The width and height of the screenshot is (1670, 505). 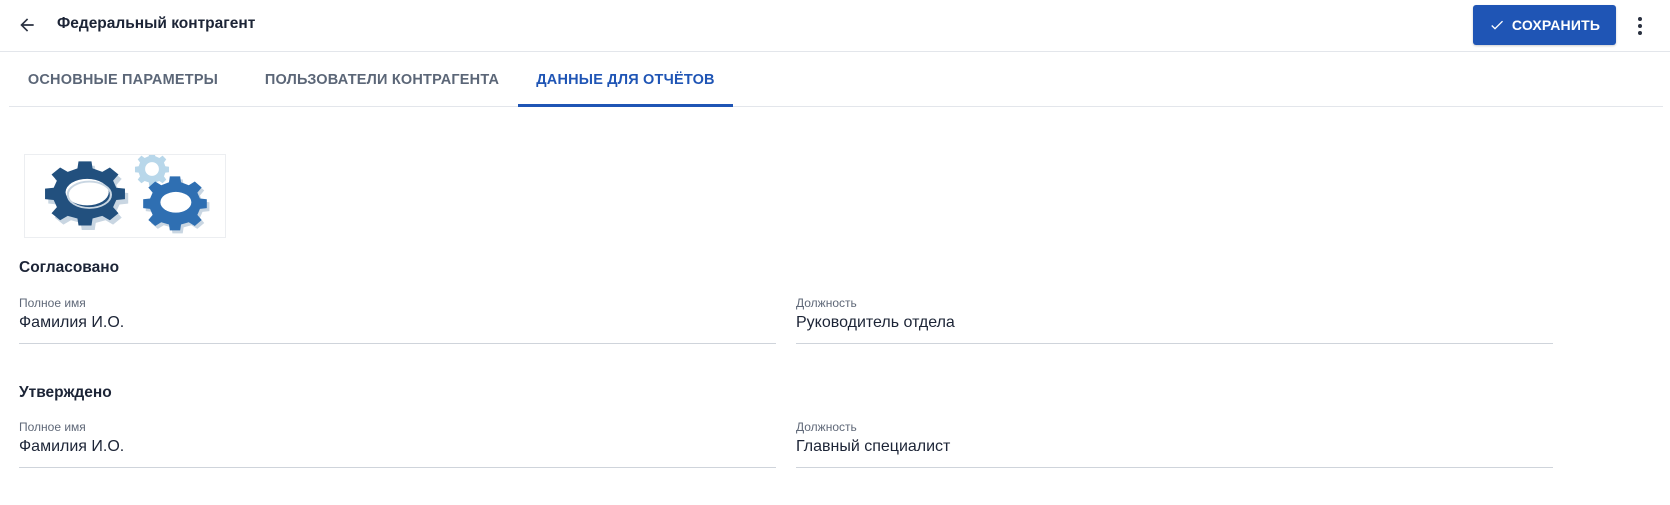 What do you see at coordinates (826, 427) in the screenshot?
I see `confirmed-position-label: Должность` at bounding box center [826, 427].